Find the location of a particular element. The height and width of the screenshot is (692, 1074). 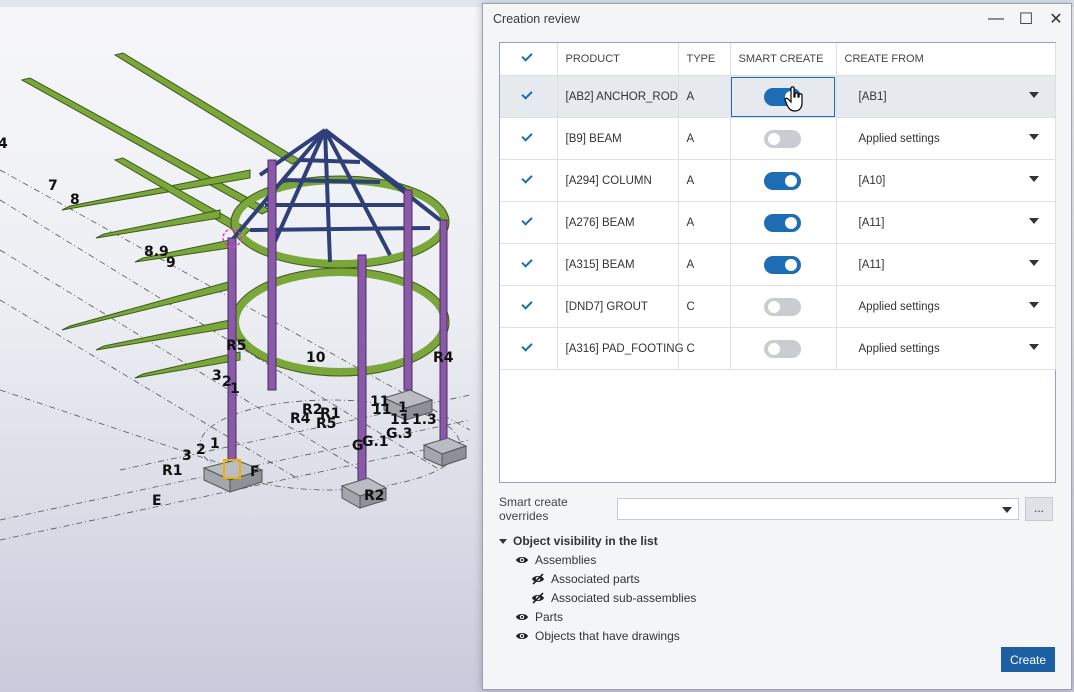

header-smart-create: SMART CREATE is located at coordinates (783, 59).